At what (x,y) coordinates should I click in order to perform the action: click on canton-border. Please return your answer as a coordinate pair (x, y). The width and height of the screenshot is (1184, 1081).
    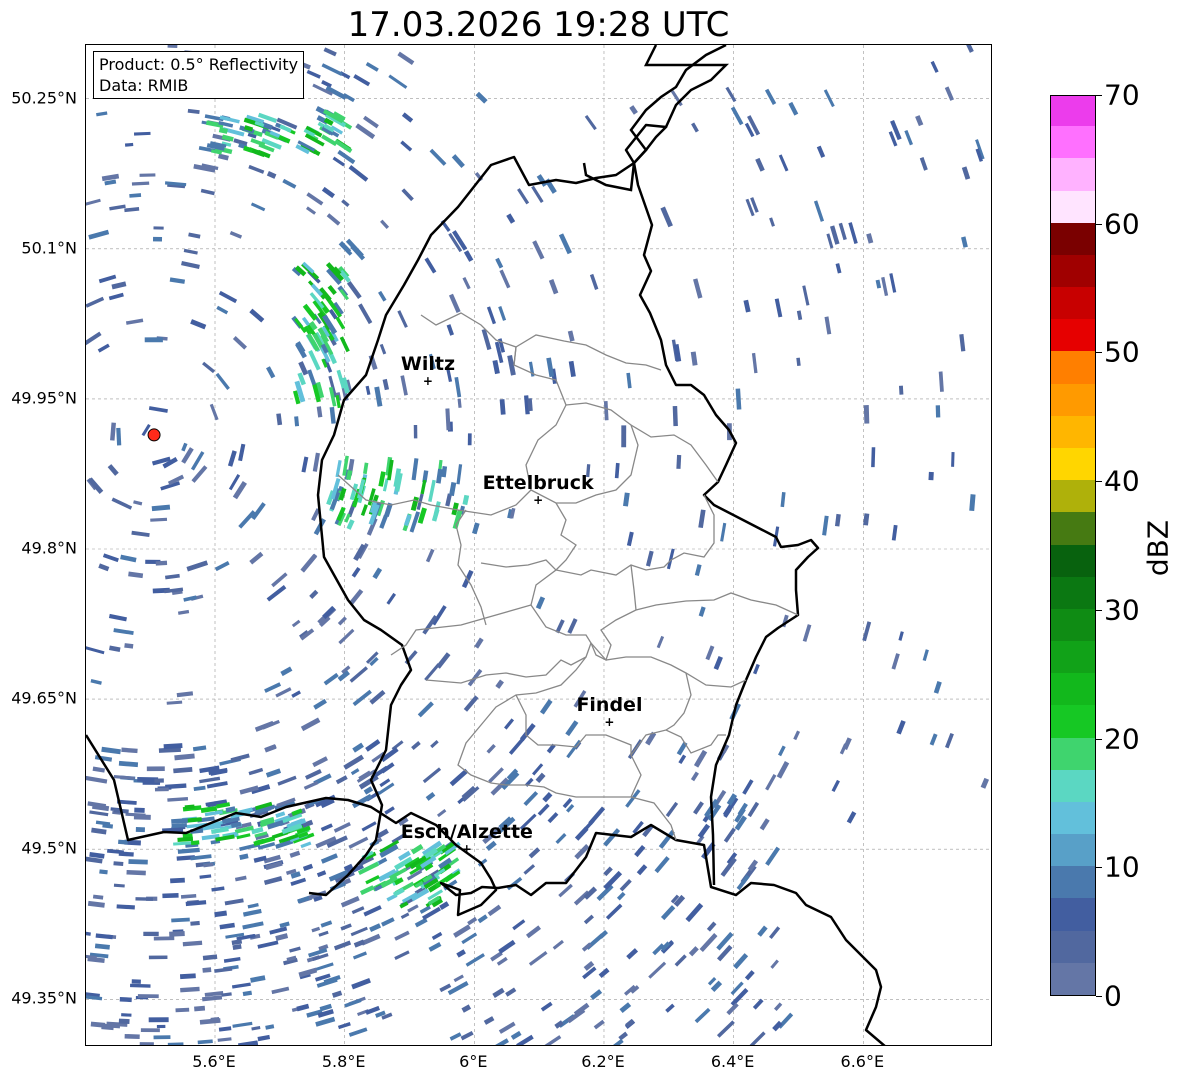
    Looking at the image, I should click on (587, 352).